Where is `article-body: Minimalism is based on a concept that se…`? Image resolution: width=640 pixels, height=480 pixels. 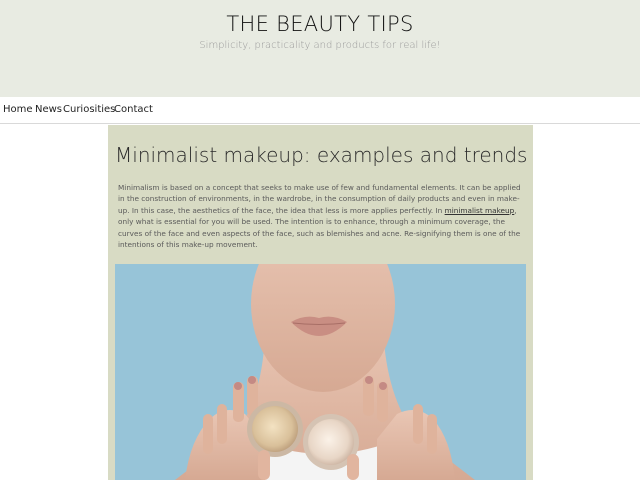 article-body: Minimalism is based on a concept that se… is located at coordinates (323, 216).